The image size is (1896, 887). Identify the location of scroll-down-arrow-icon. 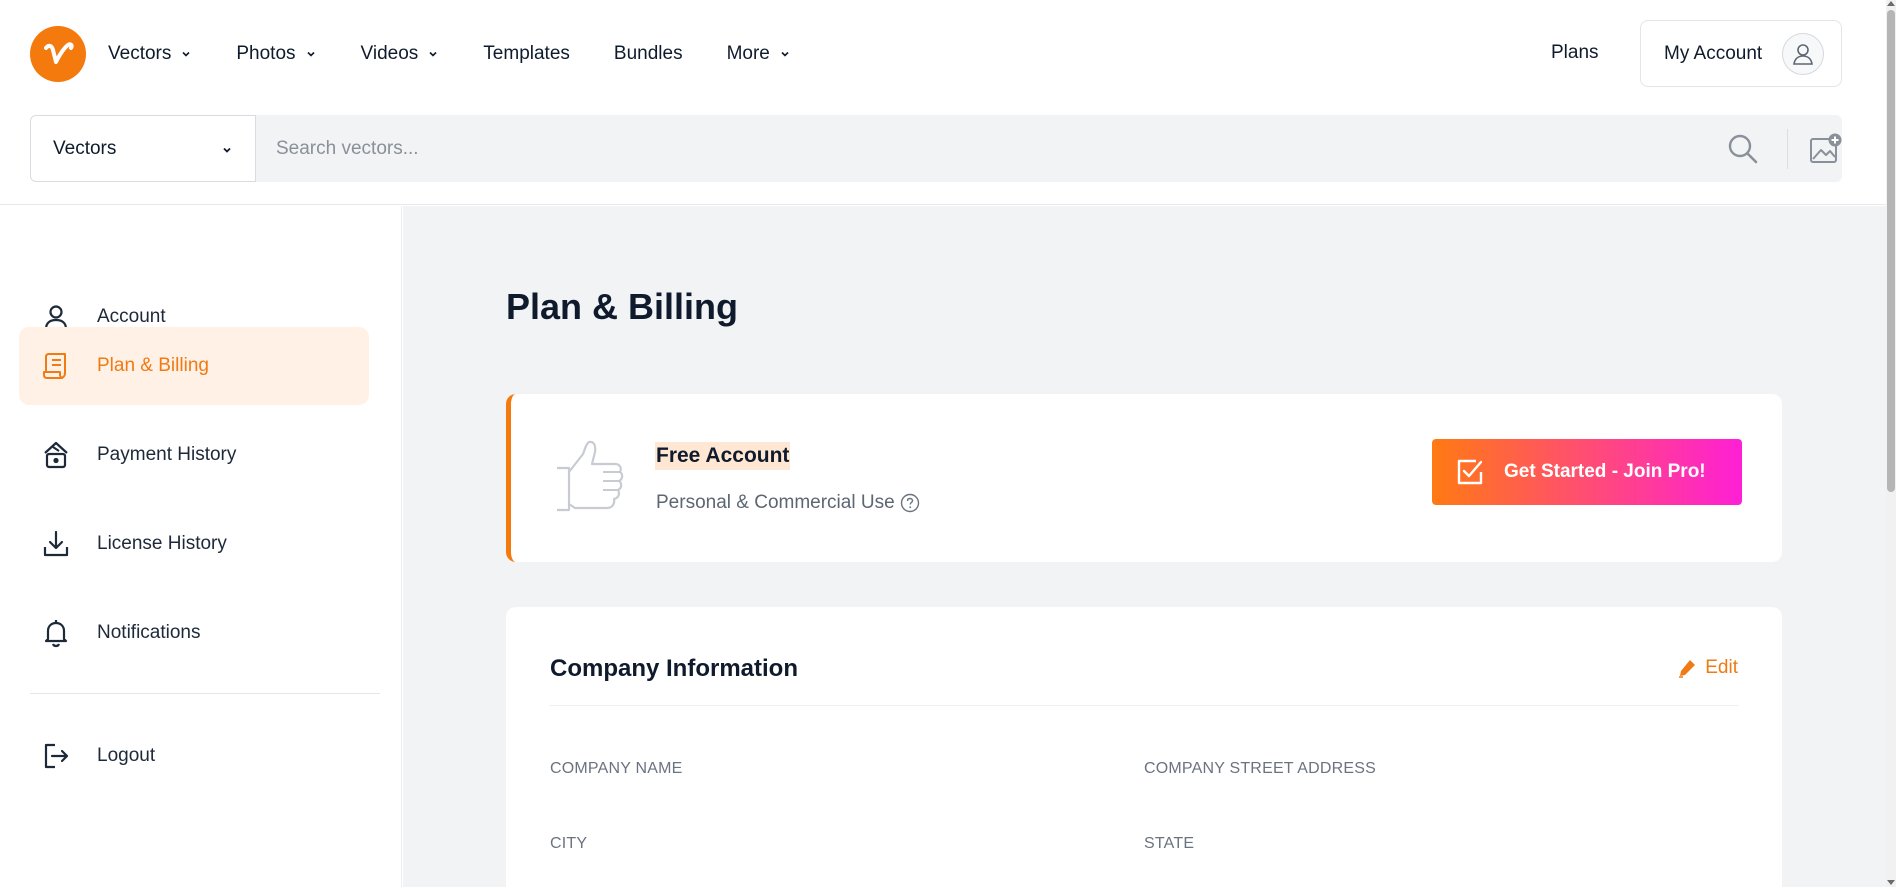
(1891, 882).